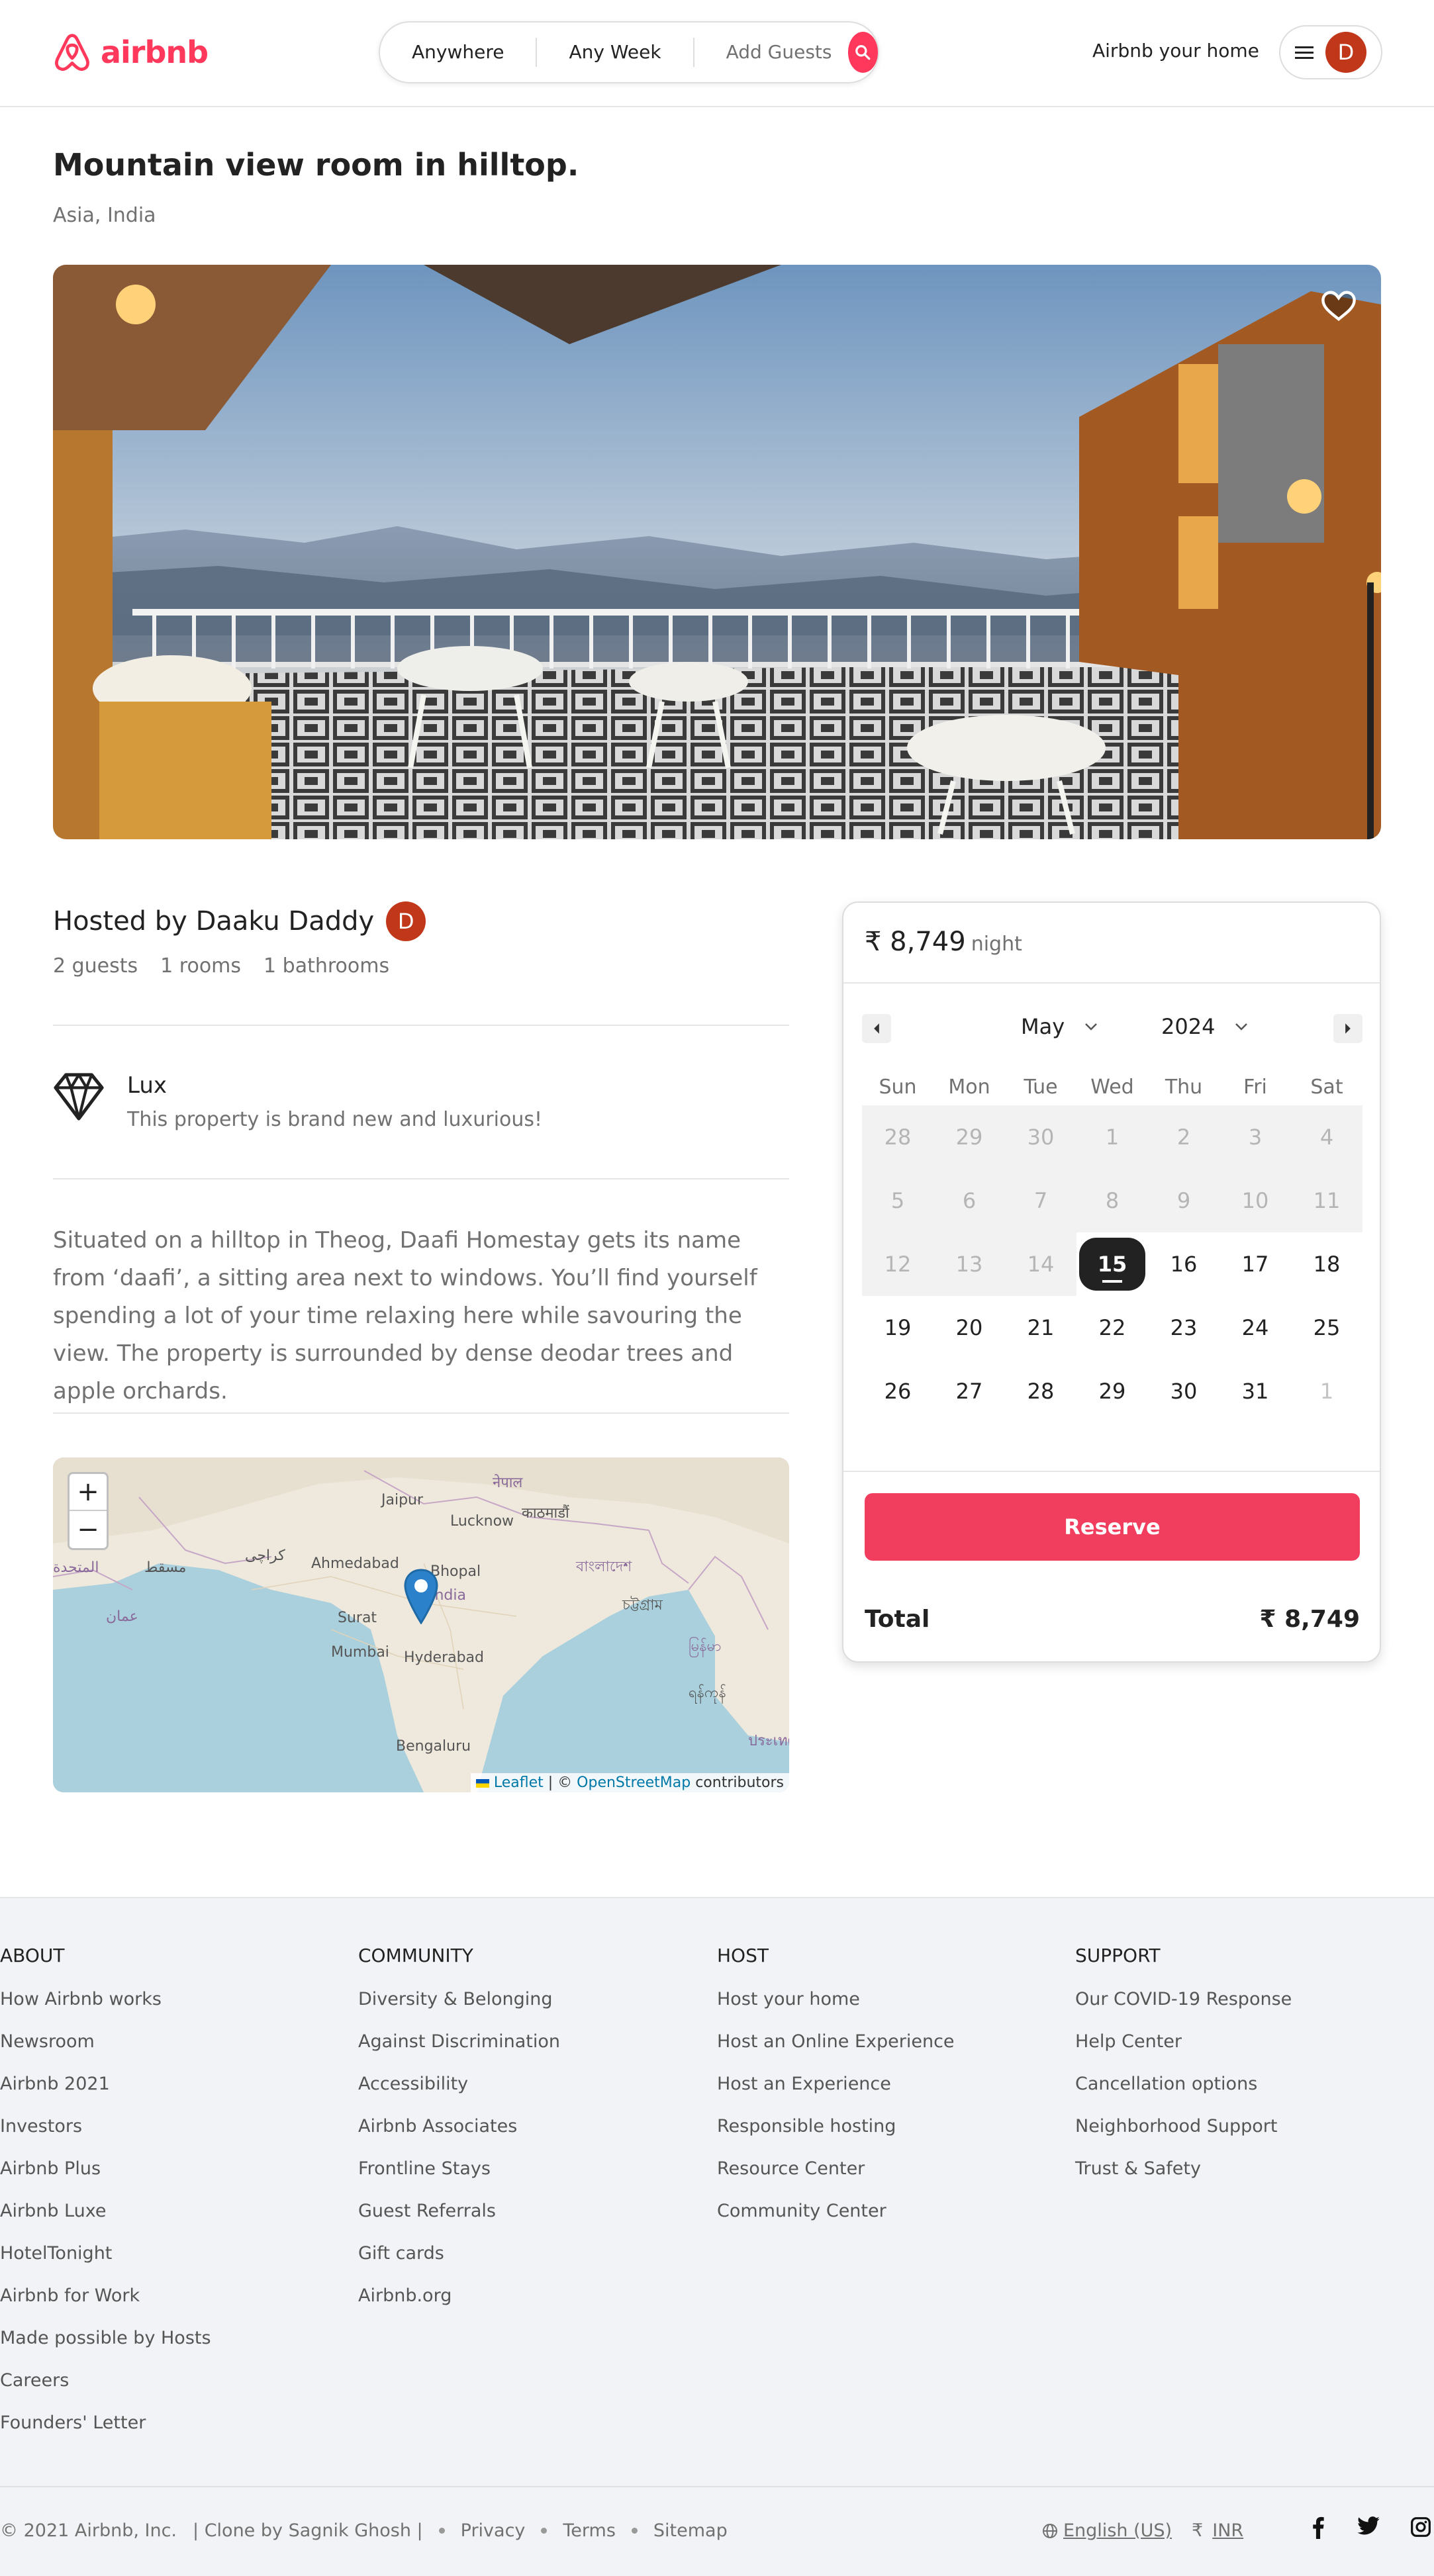  Describe the element at coordinates (1184, 1327) in the screenshot. I see `calendar-day: 23` at that location.